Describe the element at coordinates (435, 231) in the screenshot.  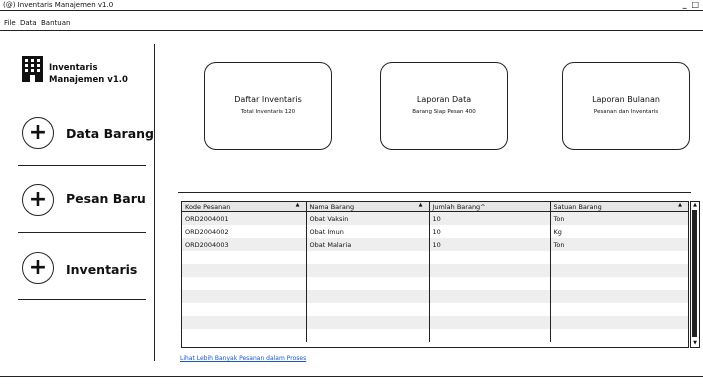
I see `table-row: ORD2004002 Obat Imun 10 Kg` at that location.